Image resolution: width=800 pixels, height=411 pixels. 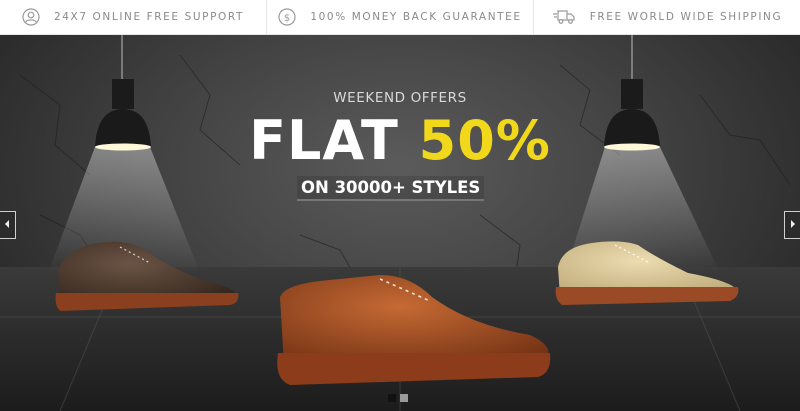 I want to click on guarantee-label: 100% MONEY BACK GUARANTEE, so click(x=416, y=17).